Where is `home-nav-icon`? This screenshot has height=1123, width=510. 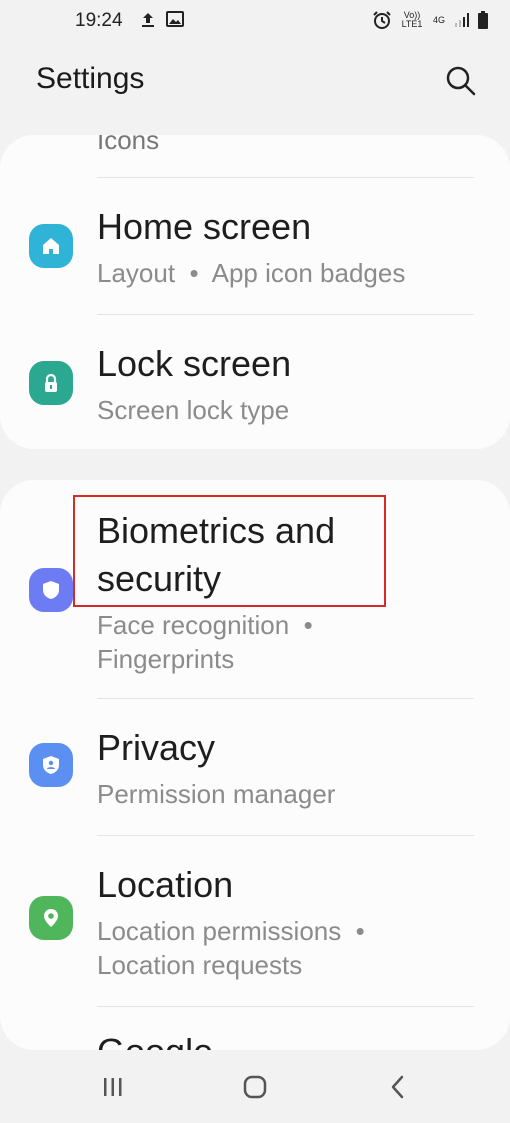
home-nav-icon is located at coordinates (255, 1087).